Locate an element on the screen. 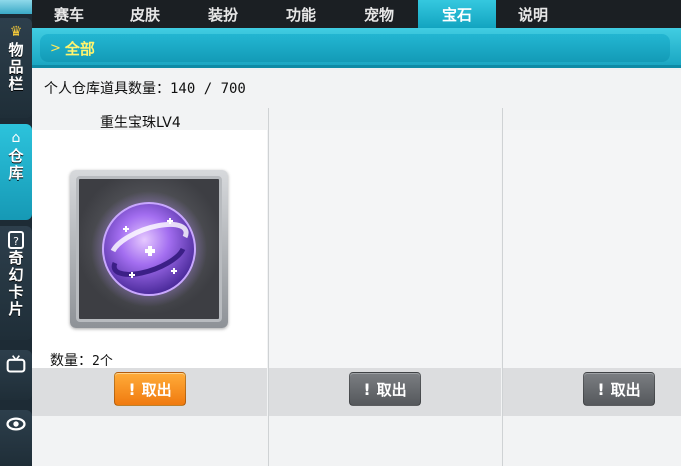  sidebar-item-inventory: ♛ 物品栏 is located at coordinates (16, 68).